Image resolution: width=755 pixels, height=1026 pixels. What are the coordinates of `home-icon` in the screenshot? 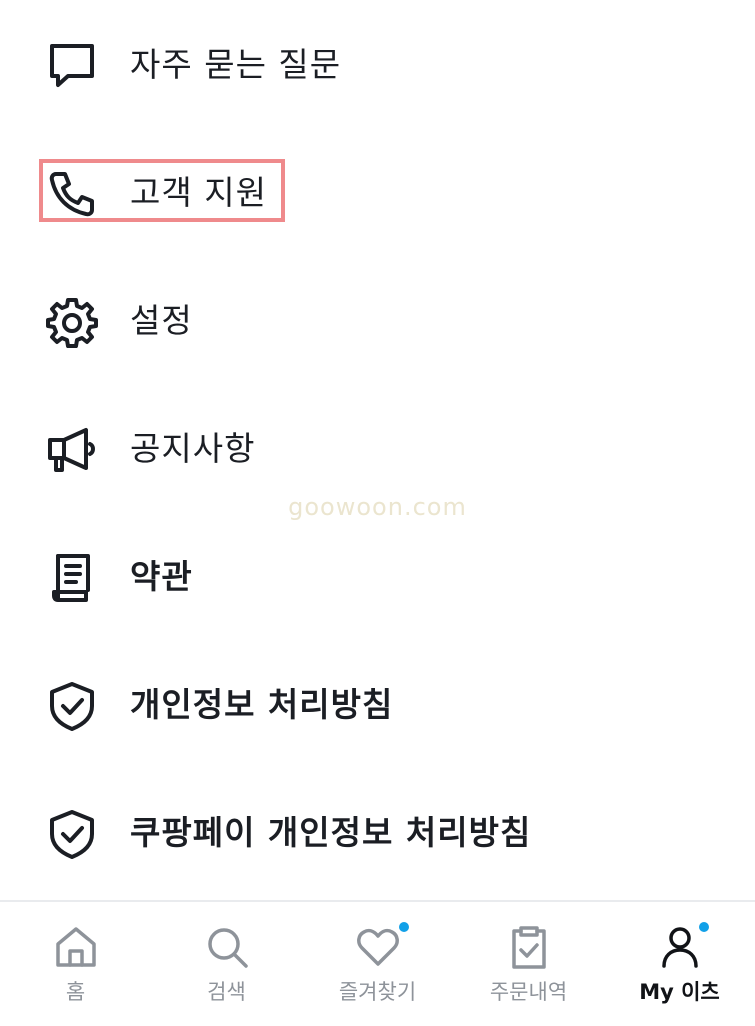 It's located at (76, 947).